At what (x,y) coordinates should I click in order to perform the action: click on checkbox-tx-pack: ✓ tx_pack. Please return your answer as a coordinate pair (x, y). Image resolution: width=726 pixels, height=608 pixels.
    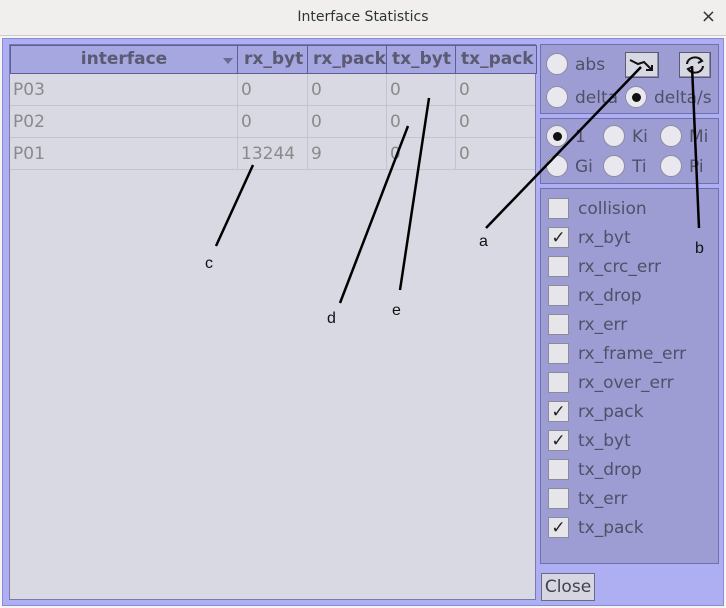
    Looking at the image, I should click on (596, 528).